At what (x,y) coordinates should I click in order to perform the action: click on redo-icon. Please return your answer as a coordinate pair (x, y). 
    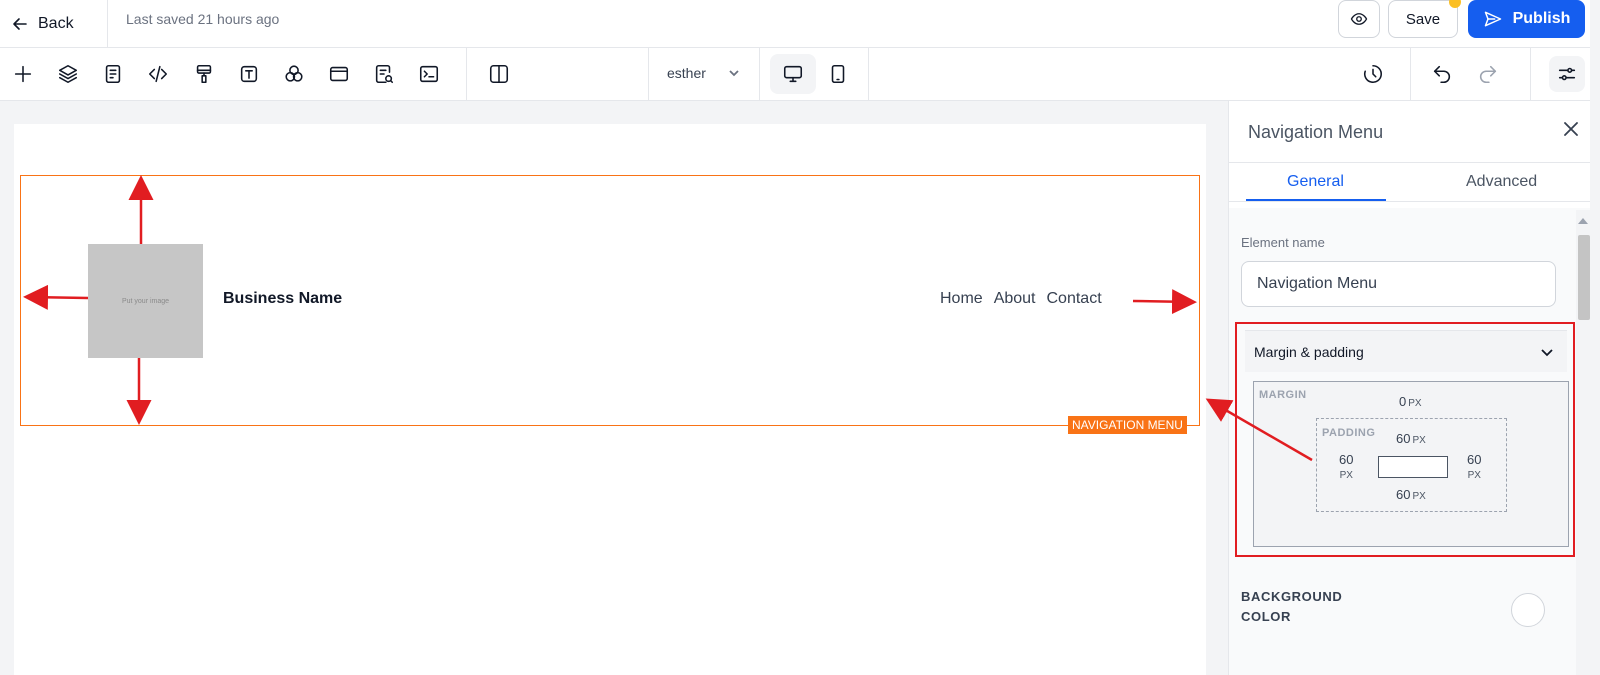
    Looking at the image, I should click on (1488, 74).